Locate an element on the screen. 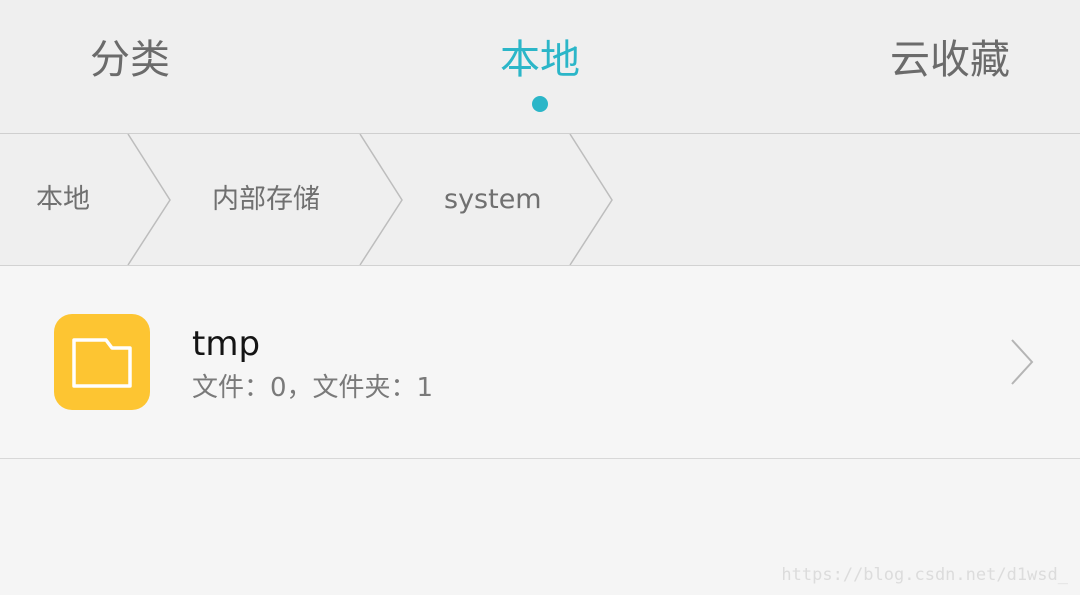  breadcrumb-item-internal-storage: 内部存储 is located at coordinates (266, 199).